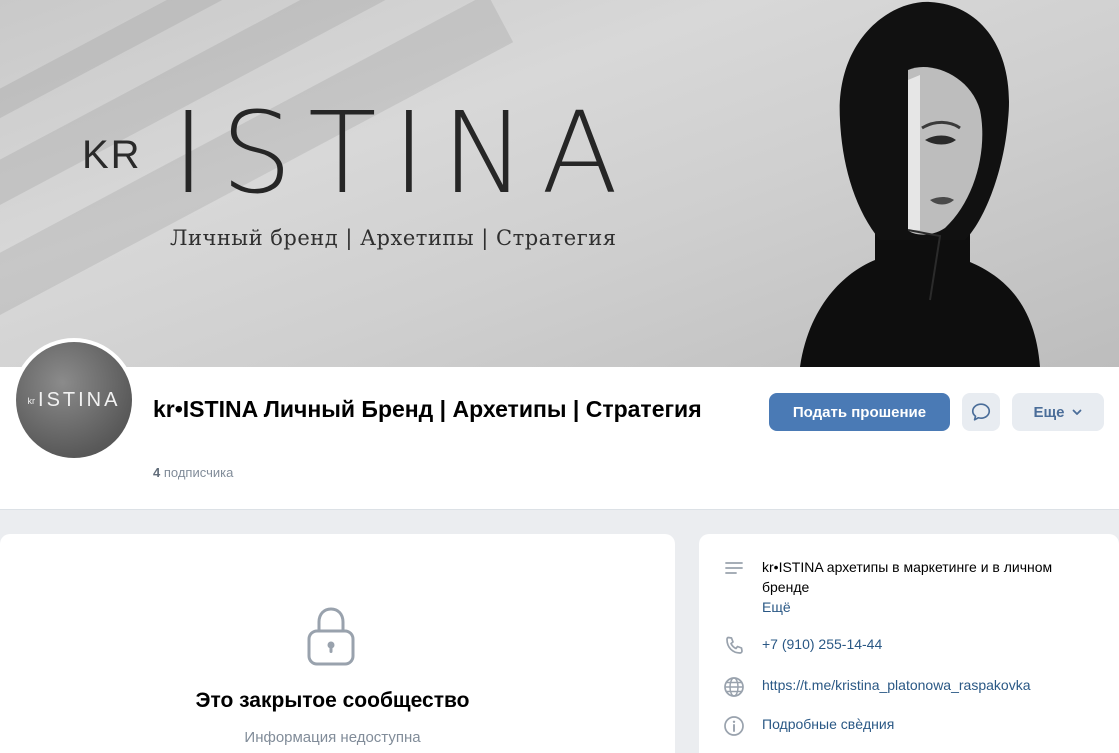 The width and height of the screenshot is (1119, 753). Describe the element at coordinates (157, 472) in the screenshot. I see `subscribers-number: 4` at that location.